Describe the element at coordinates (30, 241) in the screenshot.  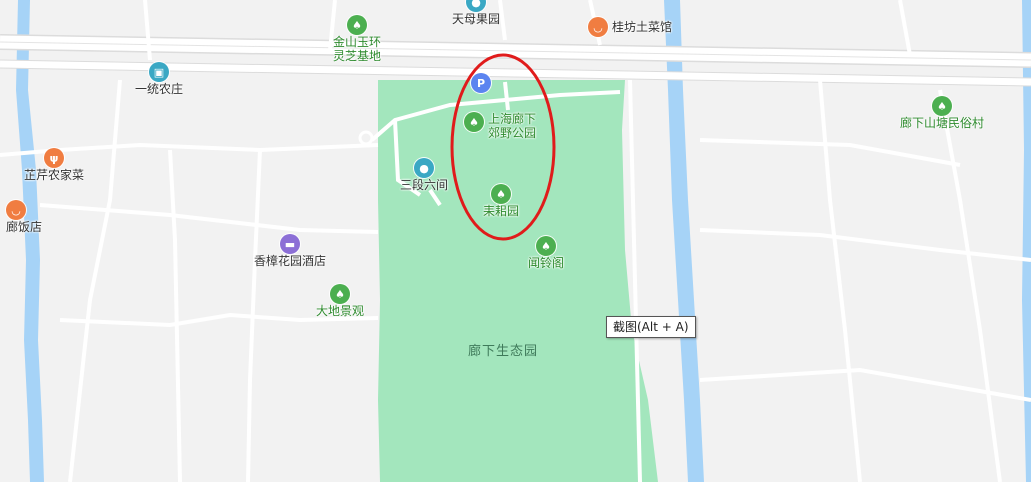
I see `river-left` at that location.